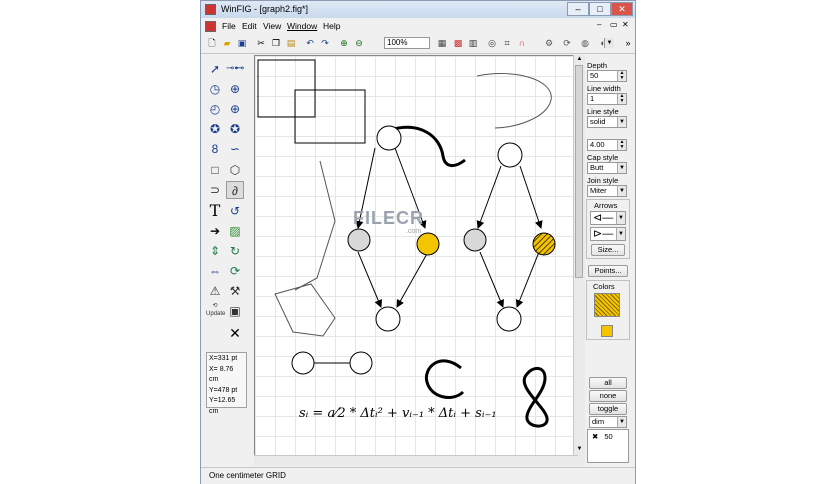 This screenshot has width=836, height=484. What do you see at coordinates (215, 271) in the screenshot?
I see `flip-icon: ⇔` at bounding box center [215, 271].